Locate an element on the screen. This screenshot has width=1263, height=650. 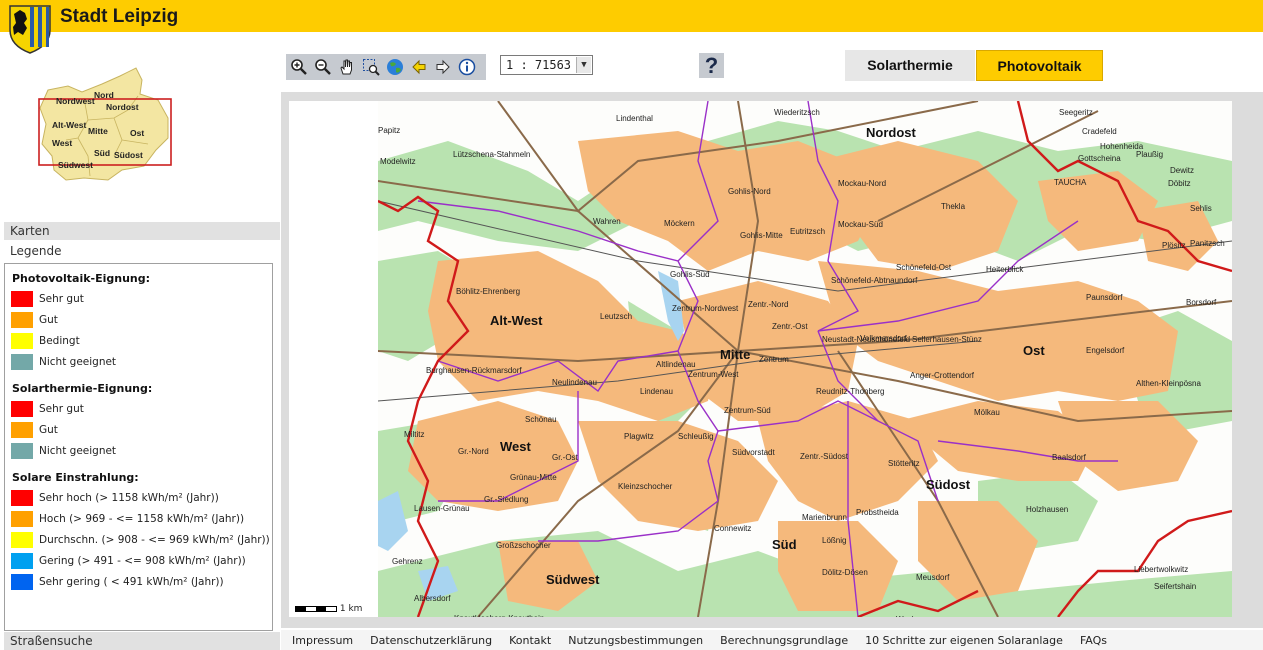
globe-icon is located at coordinates (395, 67).